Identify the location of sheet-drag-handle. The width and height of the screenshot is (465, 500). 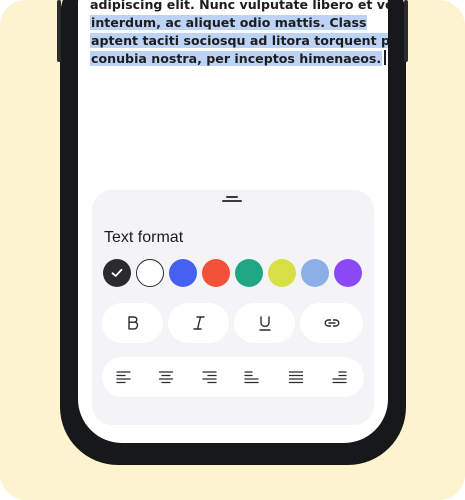
(232, 200).